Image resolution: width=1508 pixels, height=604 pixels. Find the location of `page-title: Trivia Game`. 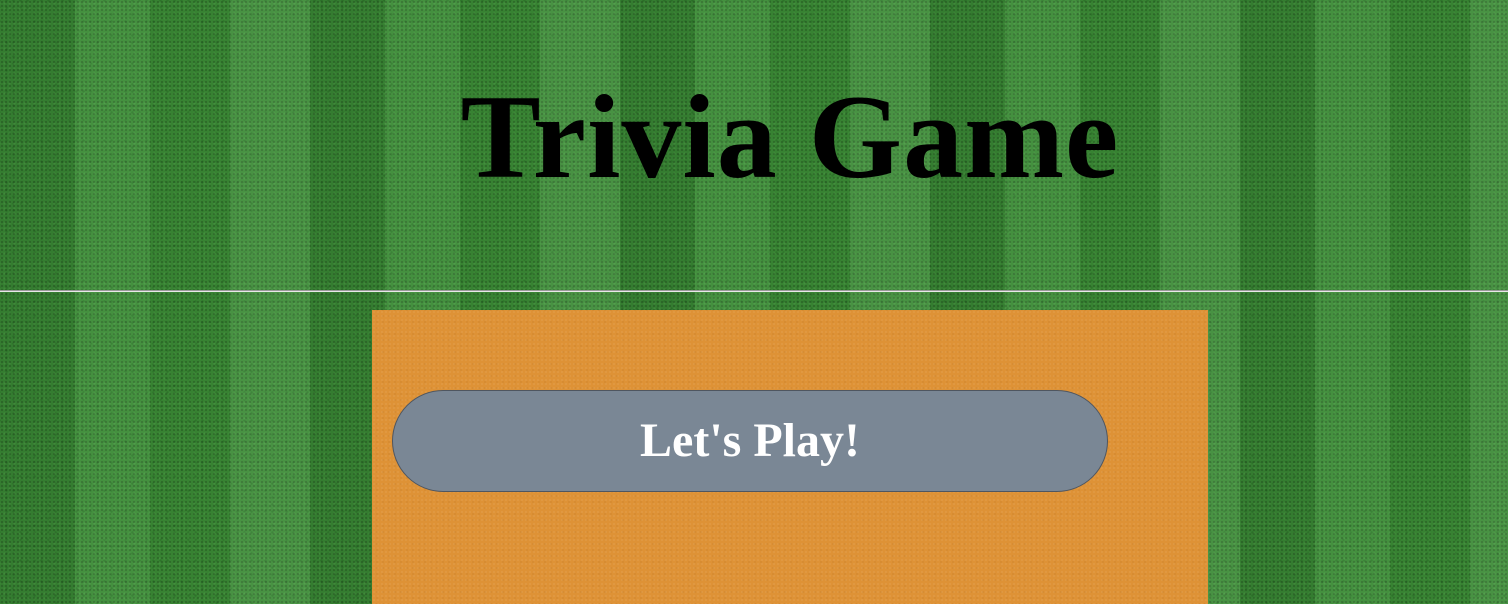

page-title: Trivia Game is located at coordinates (790, 136).